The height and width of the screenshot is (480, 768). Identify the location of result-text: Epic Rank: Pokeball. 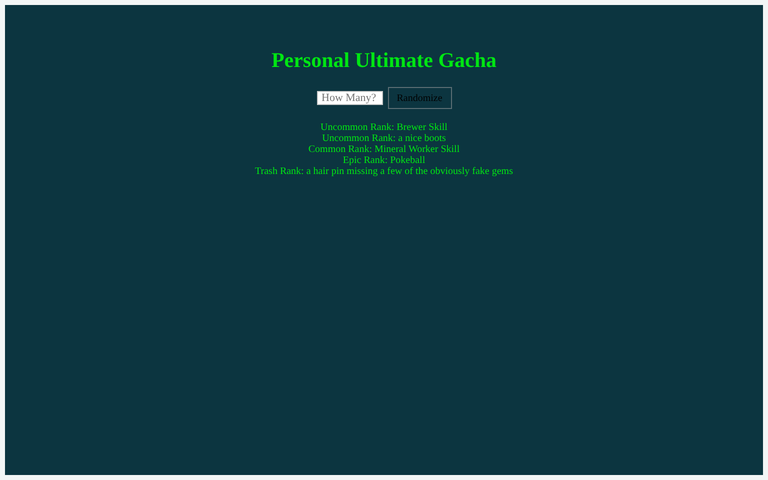
(384, 160).